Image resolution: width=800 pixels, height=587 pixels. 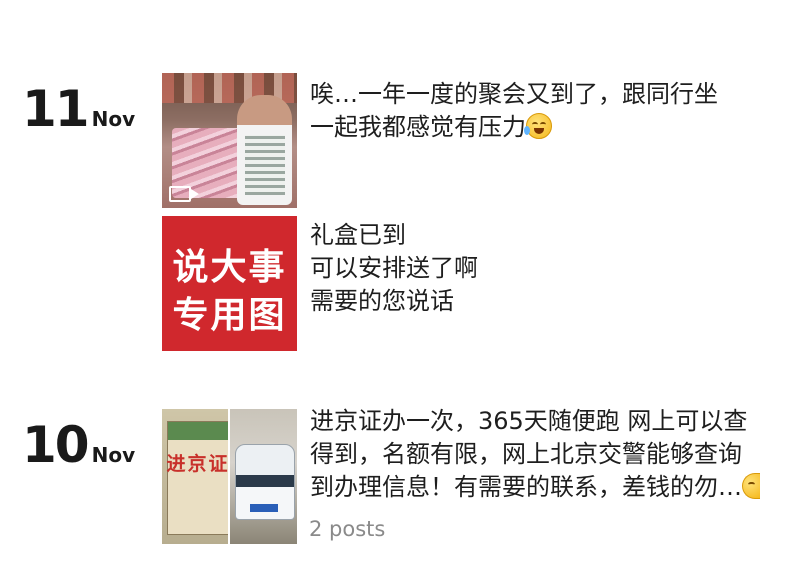 What do you see at coordinates (263, 476) in the screenshot?
I see `post-thumbnail-van` at bounding box center [263, 476].